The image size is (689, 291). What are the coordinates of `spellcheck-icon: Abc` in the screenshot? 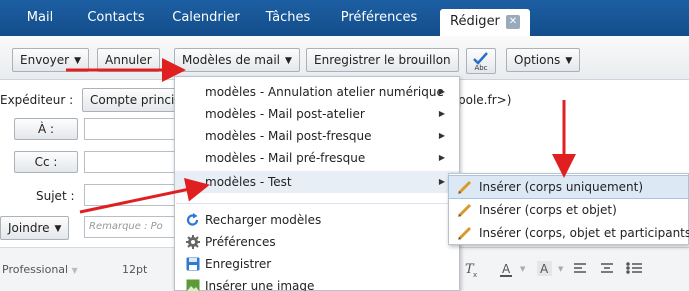 It's located at (480, 62).